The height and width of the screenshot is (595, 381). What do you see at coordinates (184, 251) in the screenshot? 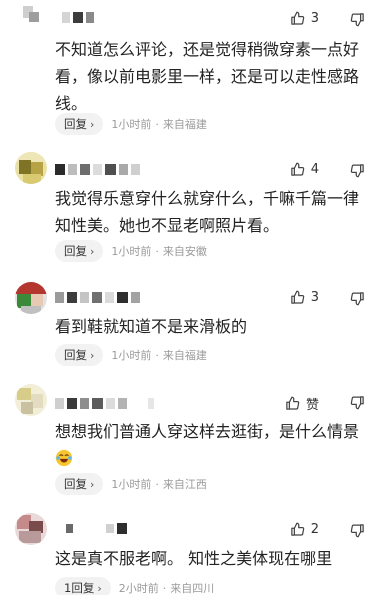
I see `location: 来自安徽` at bounding box center [184, 251].